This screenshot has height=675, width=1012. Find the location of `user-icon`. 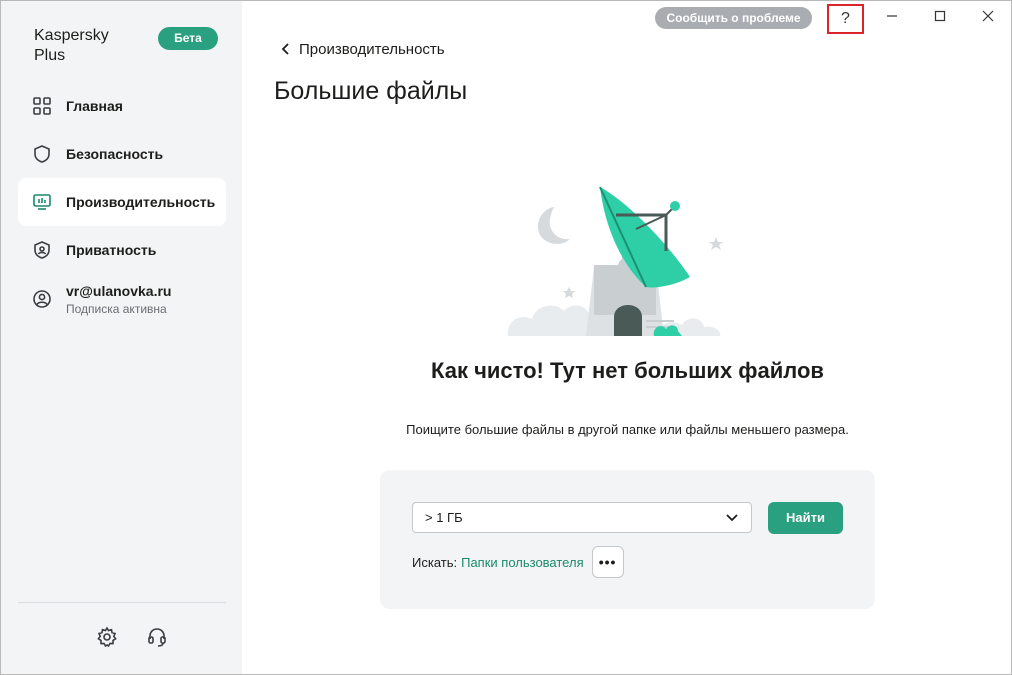

user-icon is located at coordinates (42, 299).